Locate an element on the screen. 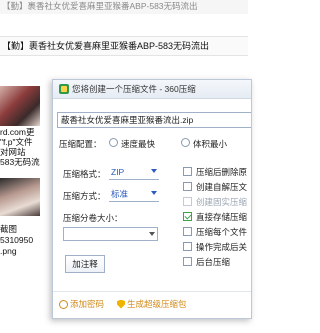 Image resolution: width=320 pixels, height=333 pixels. checkbox-solid-archive-label: 创建固实压缩 is located at coordinates (221, 202).